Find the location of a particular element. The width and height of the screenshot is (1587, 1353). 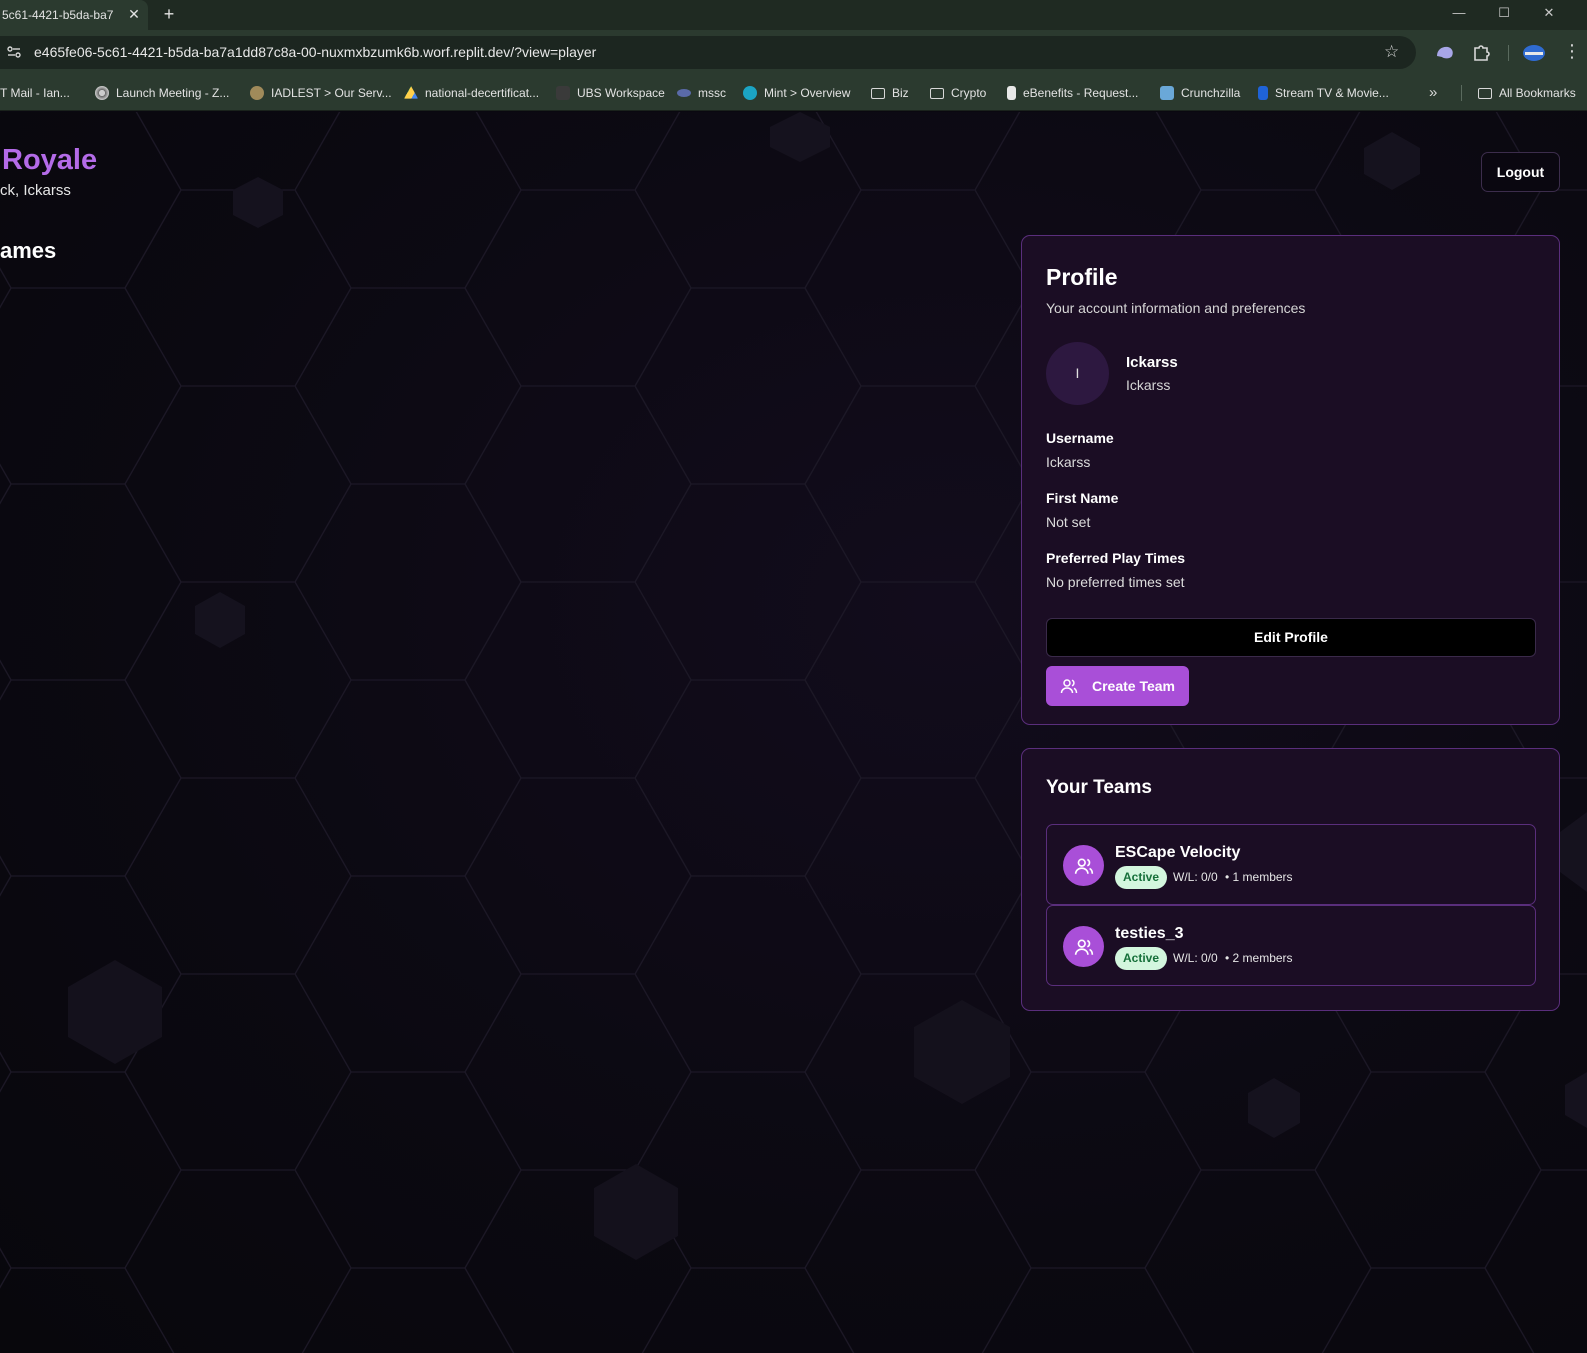

mint-icon is located at coordinates (750, 93).